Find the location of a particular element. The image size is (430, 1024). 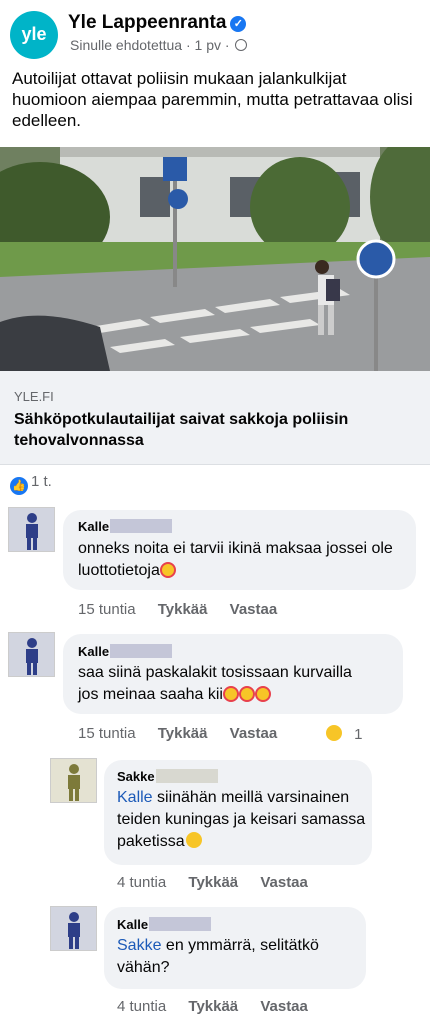

reaction-count: 1 t. is located at coordinates (41, 481).